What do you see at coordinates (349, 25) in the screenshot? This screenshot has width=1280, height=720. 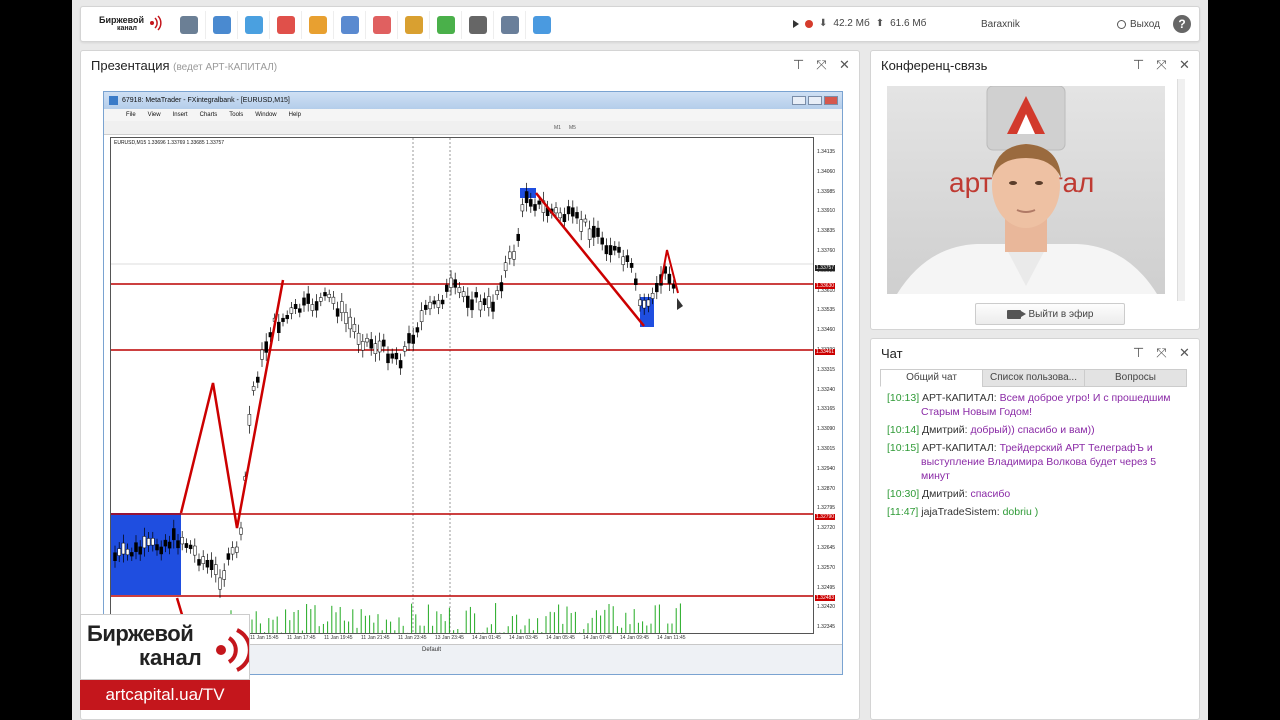 I see `document-tool-button` at bounding box center [349, 25].